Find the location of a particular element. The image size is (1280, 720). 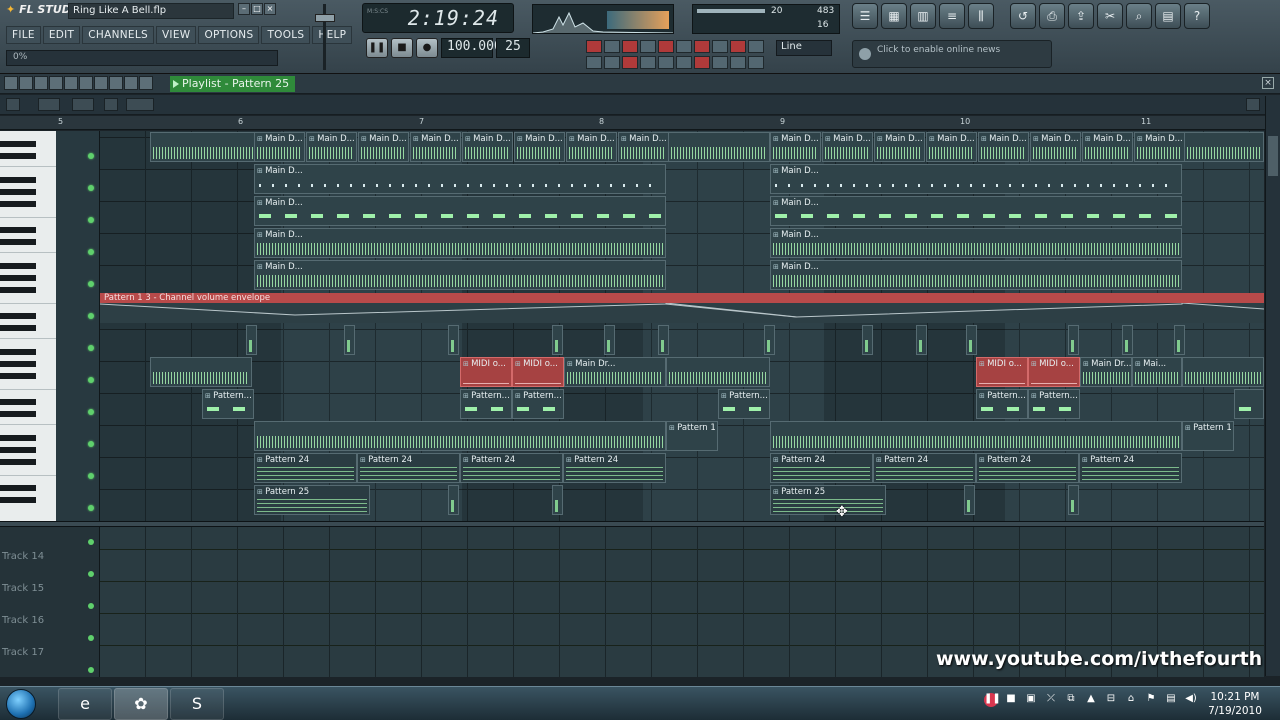

track-name: Track 15 is located at coordinates (23, 588).